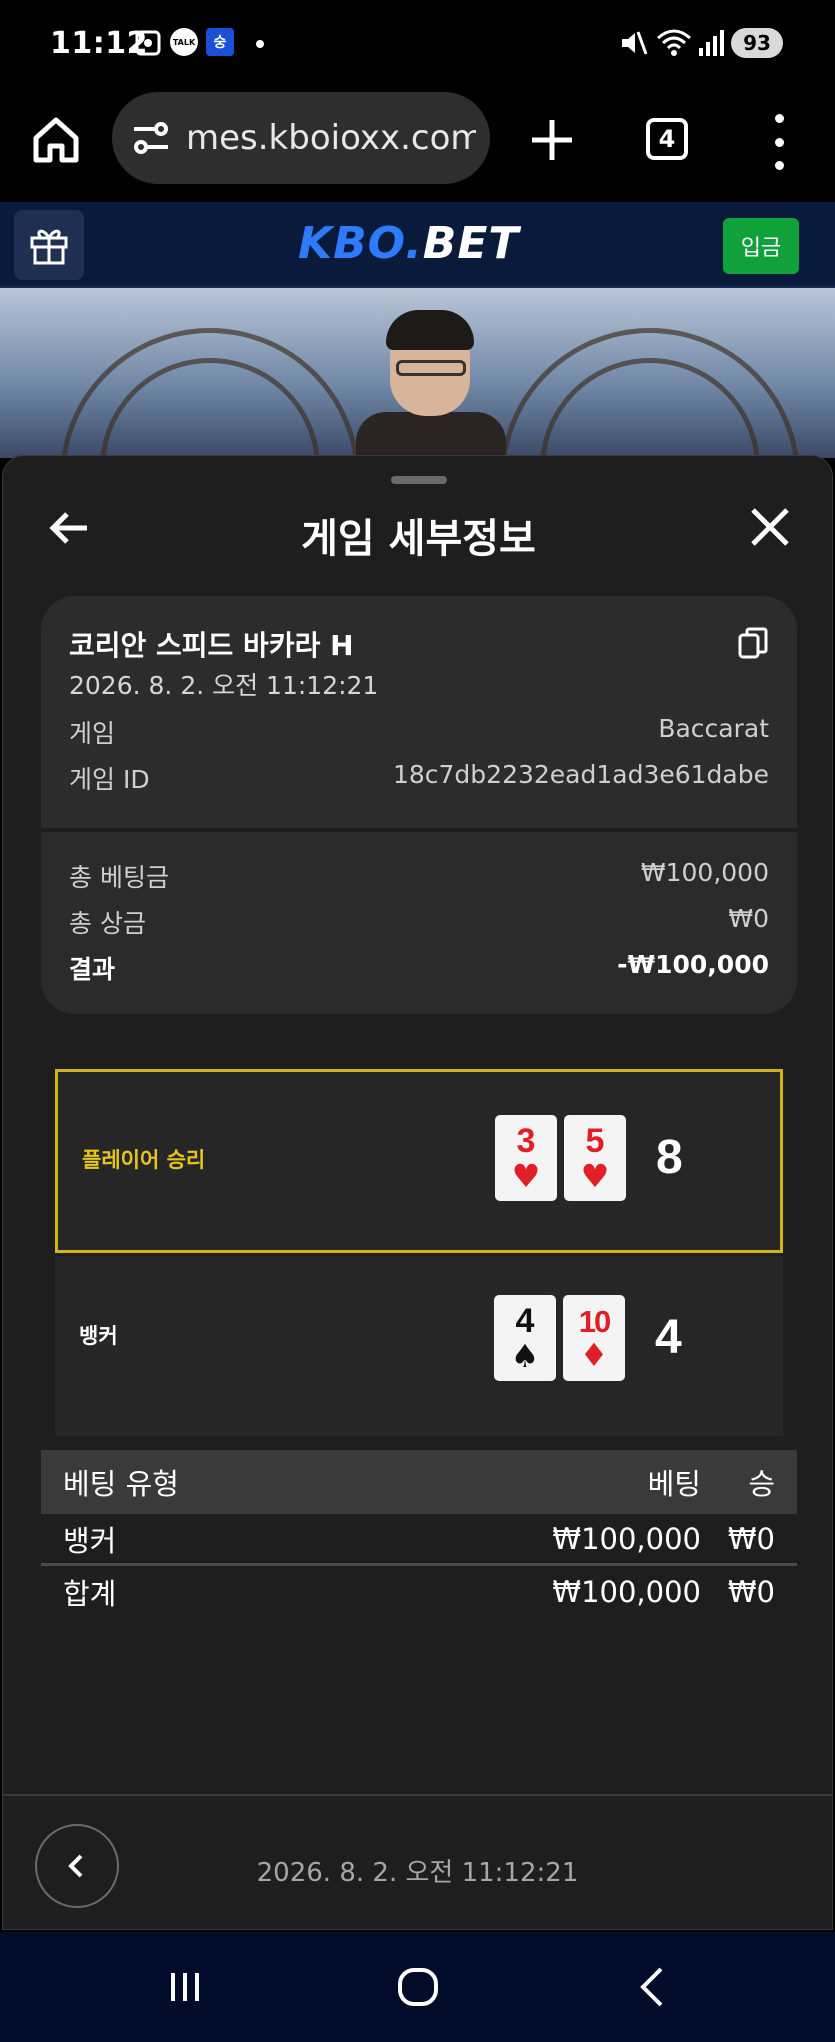 Image resolution: width=835 pixels, height=2042 pixels. Describe the element at coordinates (761, 246) in the screenshot. I see `deposit-button: 입금` at that location.